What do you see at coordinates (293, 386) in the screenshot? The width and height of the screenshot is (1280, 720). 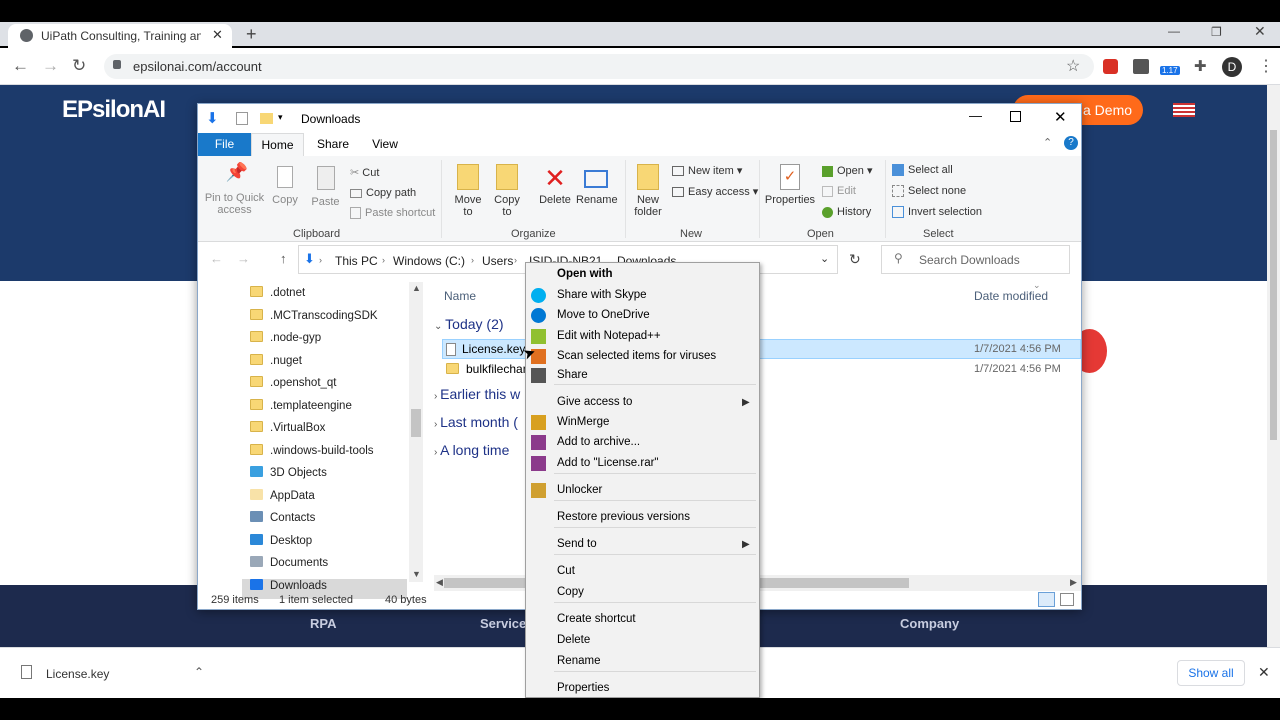 I see `tree-item: .openshot_qt` at bounding box center [293, 386].